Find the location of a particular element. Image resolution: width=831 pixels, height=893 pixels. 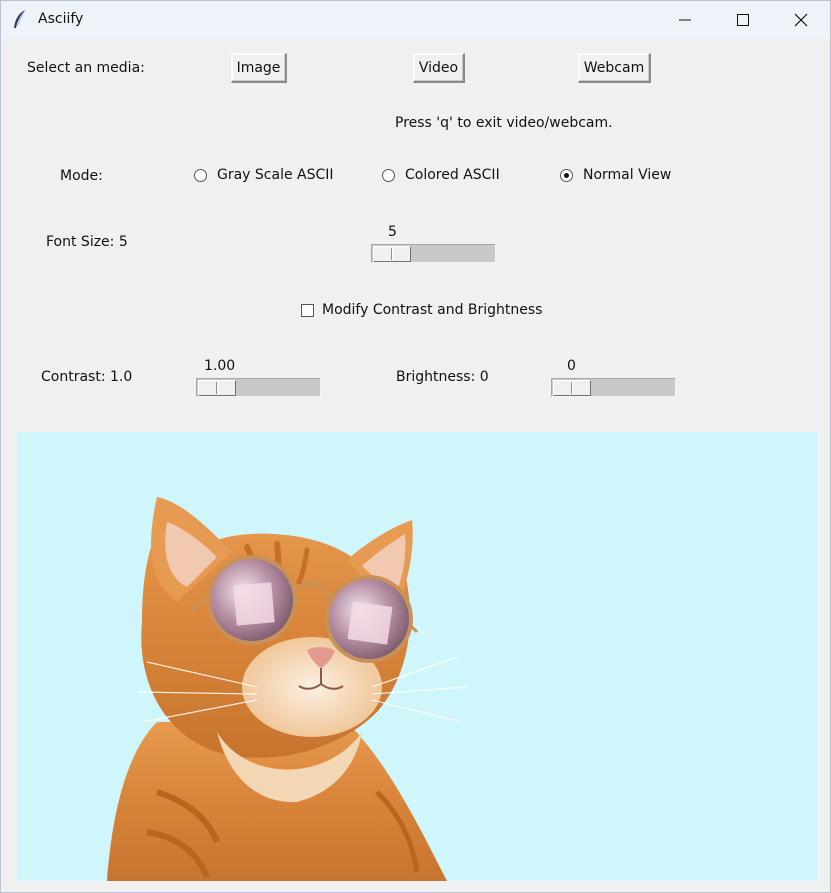

webcam-button: Webcam is located at coordinates (614, 68).